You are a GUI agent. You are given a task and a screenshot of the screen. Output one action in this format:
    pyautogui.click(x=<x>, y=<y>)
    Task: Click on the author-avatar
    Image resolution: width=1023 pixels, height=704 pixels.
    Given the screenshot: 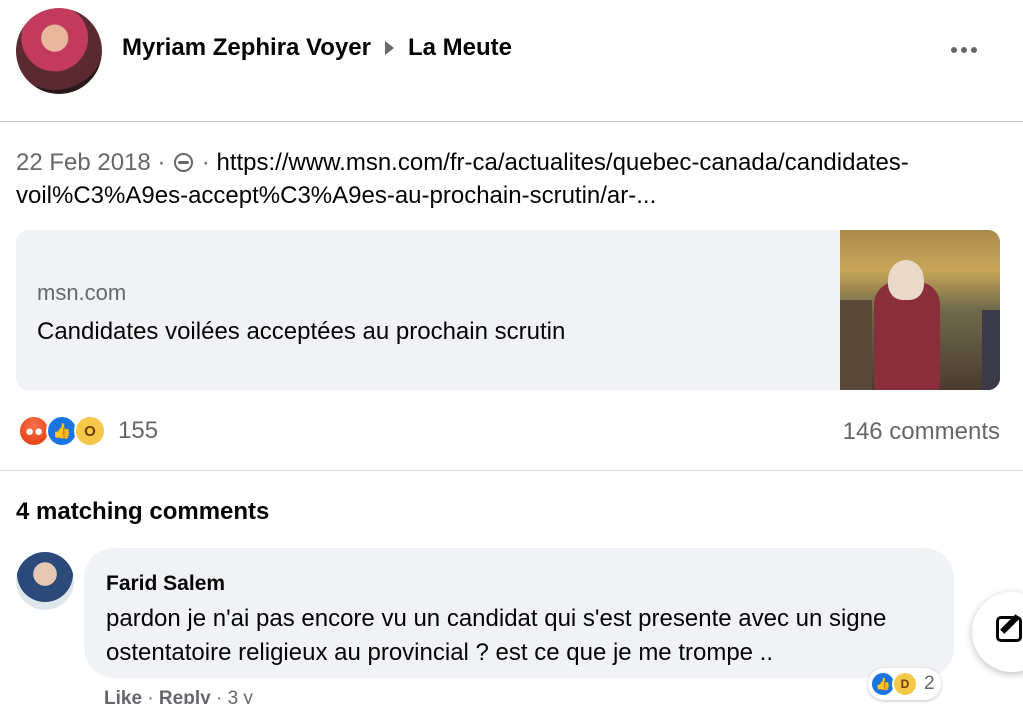 What is the action you would take?
    pyautogui.click(x=59, y=51)
    